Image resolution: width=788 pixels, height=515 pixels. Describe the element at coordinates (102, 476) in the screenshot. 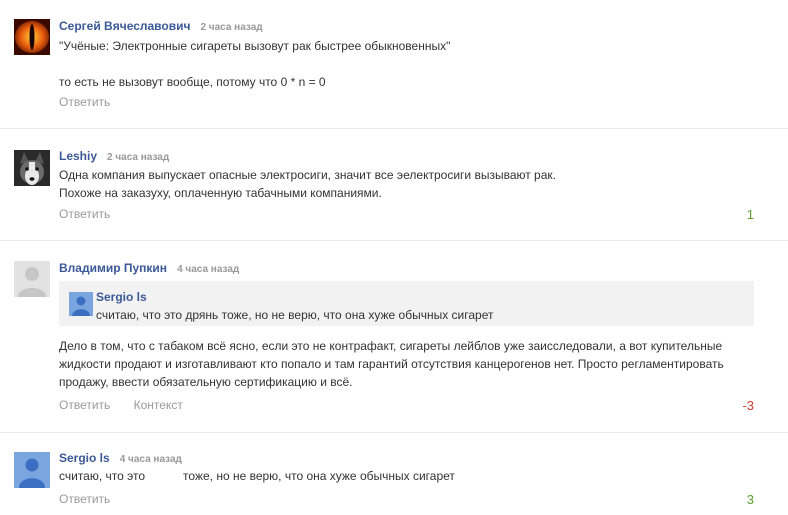

I see `comment-text-part: считаю, что это` at that location.